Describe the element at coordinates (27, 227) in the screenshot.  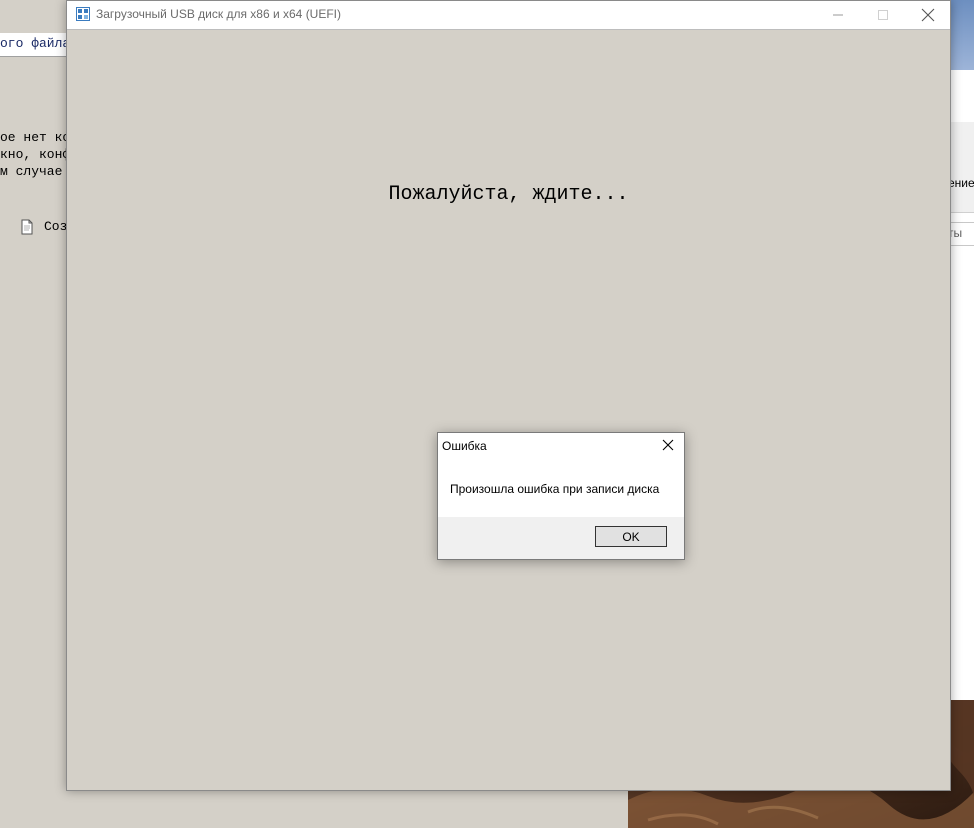
I see `document-icon` at that location.